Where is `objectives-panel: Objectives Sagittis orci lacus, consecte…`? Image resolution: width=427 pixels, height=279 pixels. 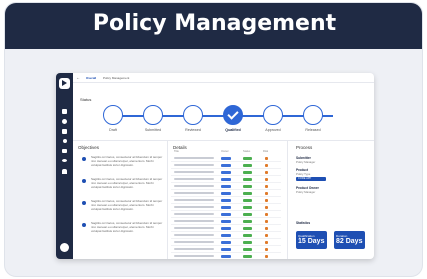
objectives-panel: Objectives Sagittis orci lacus, consecte… is located at coordinates (121, 196).